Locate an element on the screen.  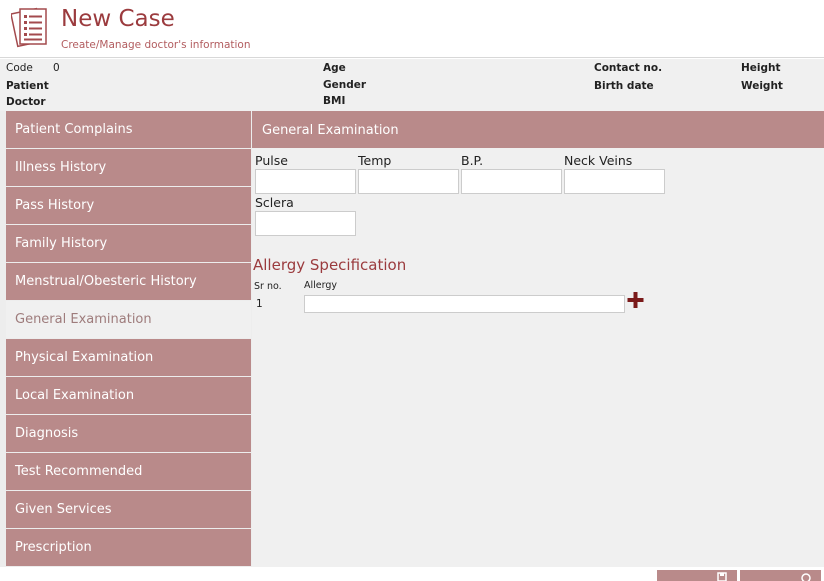
weight-label: Weight is located at coordinates (762, 86).